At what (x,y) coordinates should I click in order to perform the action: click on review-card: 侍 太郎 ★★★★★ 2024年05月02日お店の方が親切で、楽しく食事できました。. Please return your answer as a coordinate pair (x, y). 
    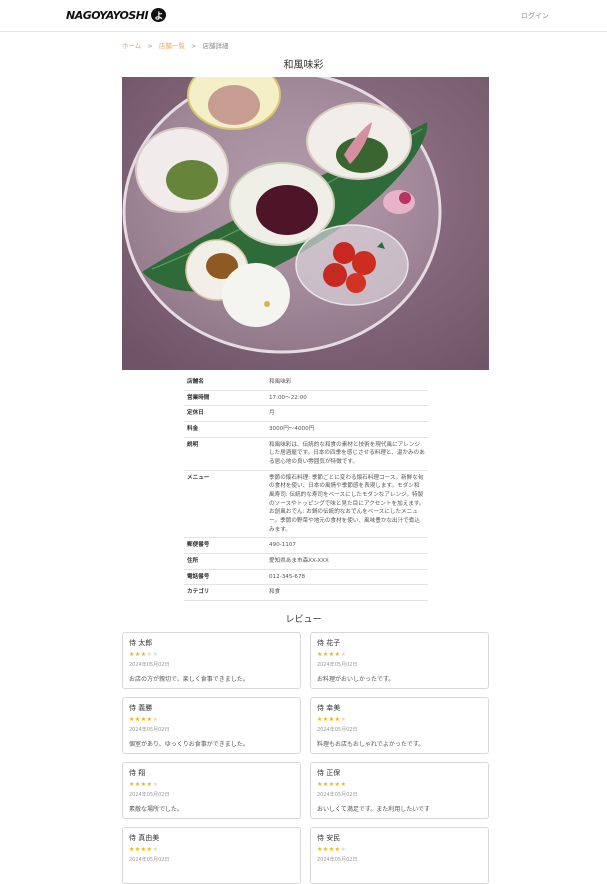
    Looking at the image, I should click on (211, 660).